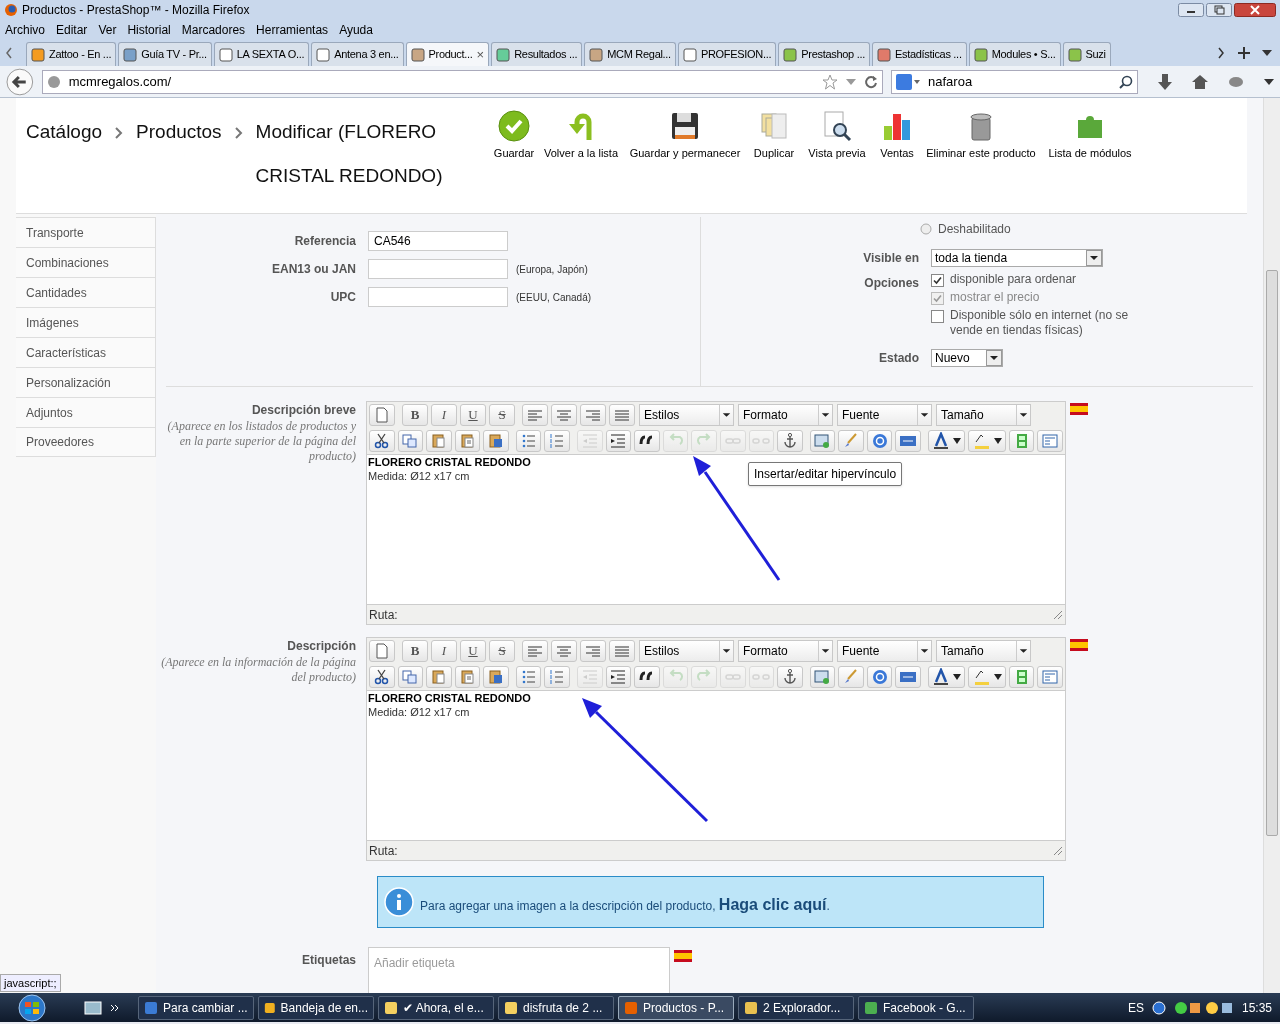  I want to click on new-tab-icon, so click(1244, 53).